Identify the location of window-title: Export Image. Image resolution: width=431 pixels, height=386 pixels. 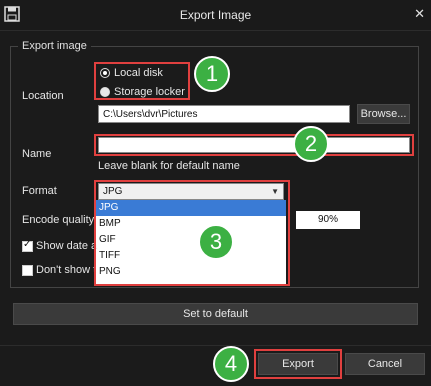
(215, 15).